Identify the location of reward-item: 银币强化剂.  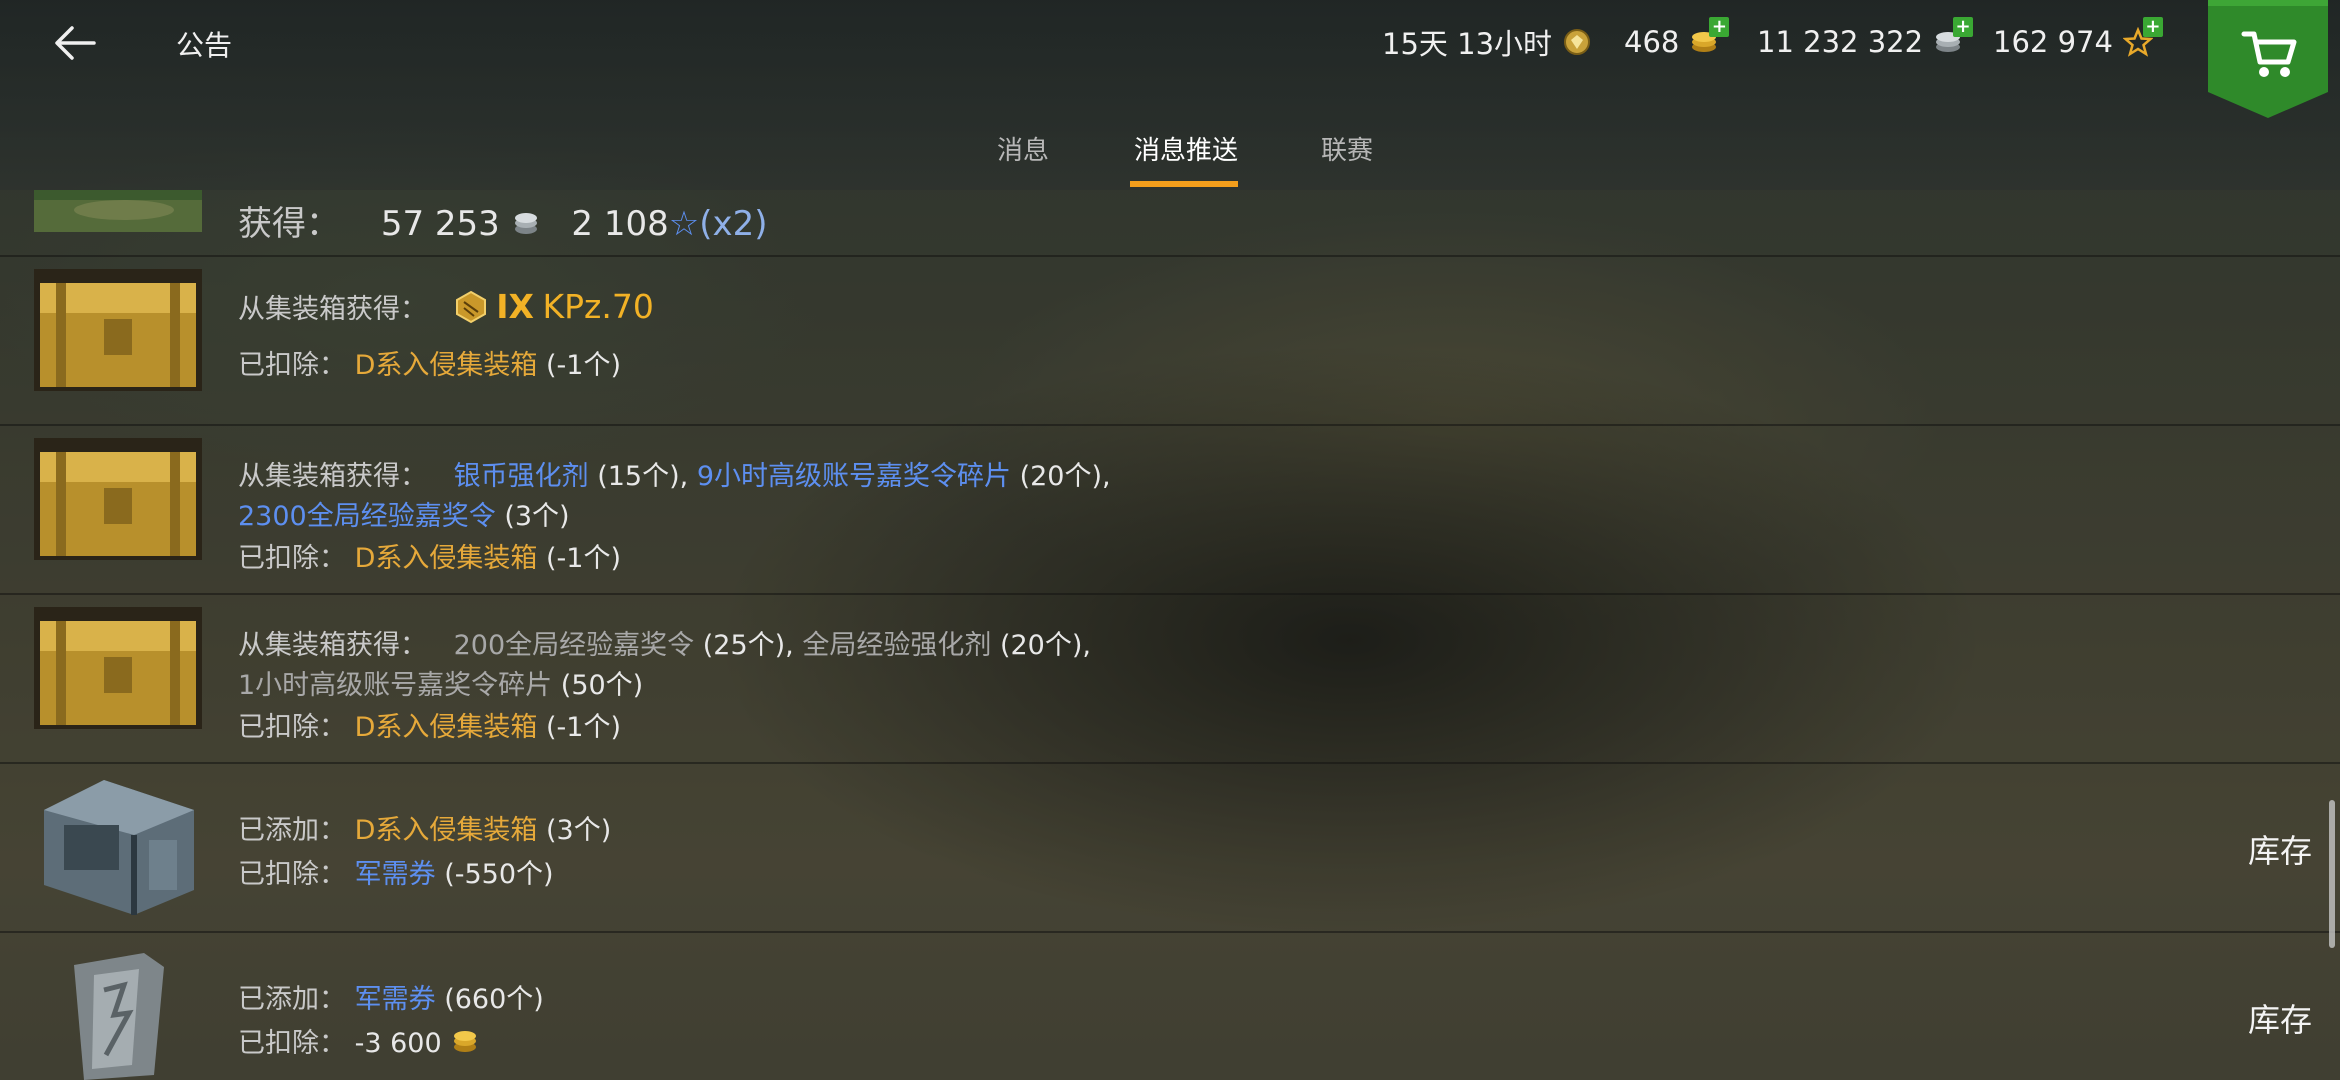
(521, 476).